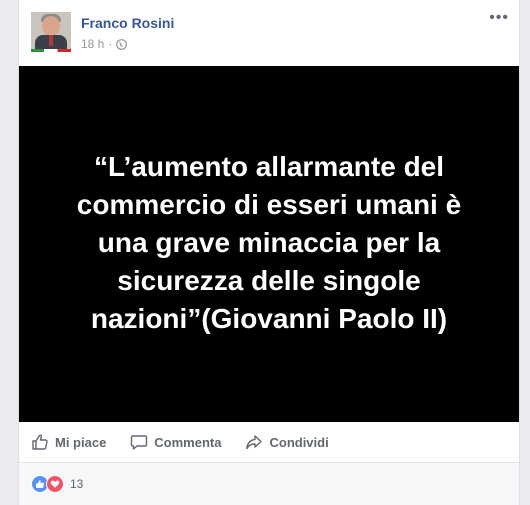 The width and height of the screenshot is (530, 505). Describe the element at coordinates (139, 442) in the screenshot. I see `comment-icon` at that location.